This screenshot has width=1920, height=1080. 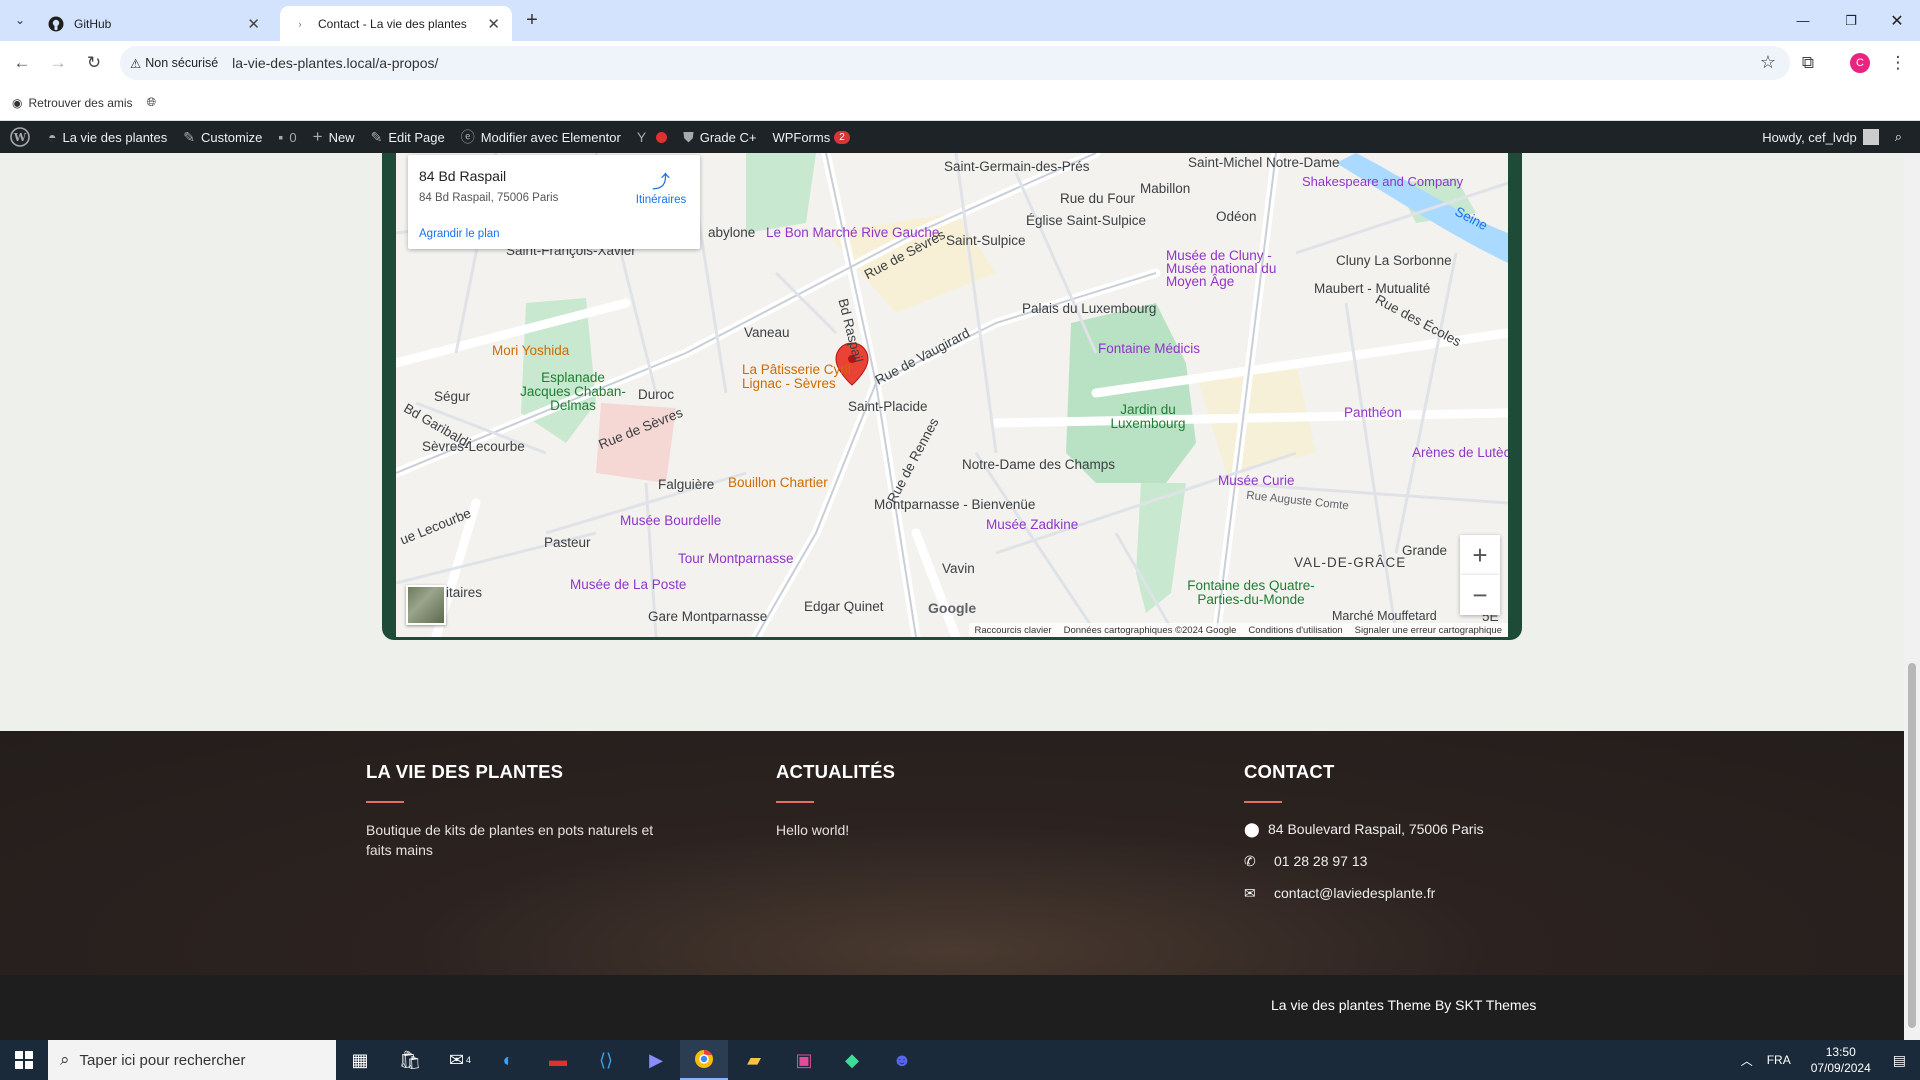 What do you see at coordinates (465, 771) in the screenshot?
I see `footer-heading: LA VIE DES PLANTES` at bounding box center [465, 771].